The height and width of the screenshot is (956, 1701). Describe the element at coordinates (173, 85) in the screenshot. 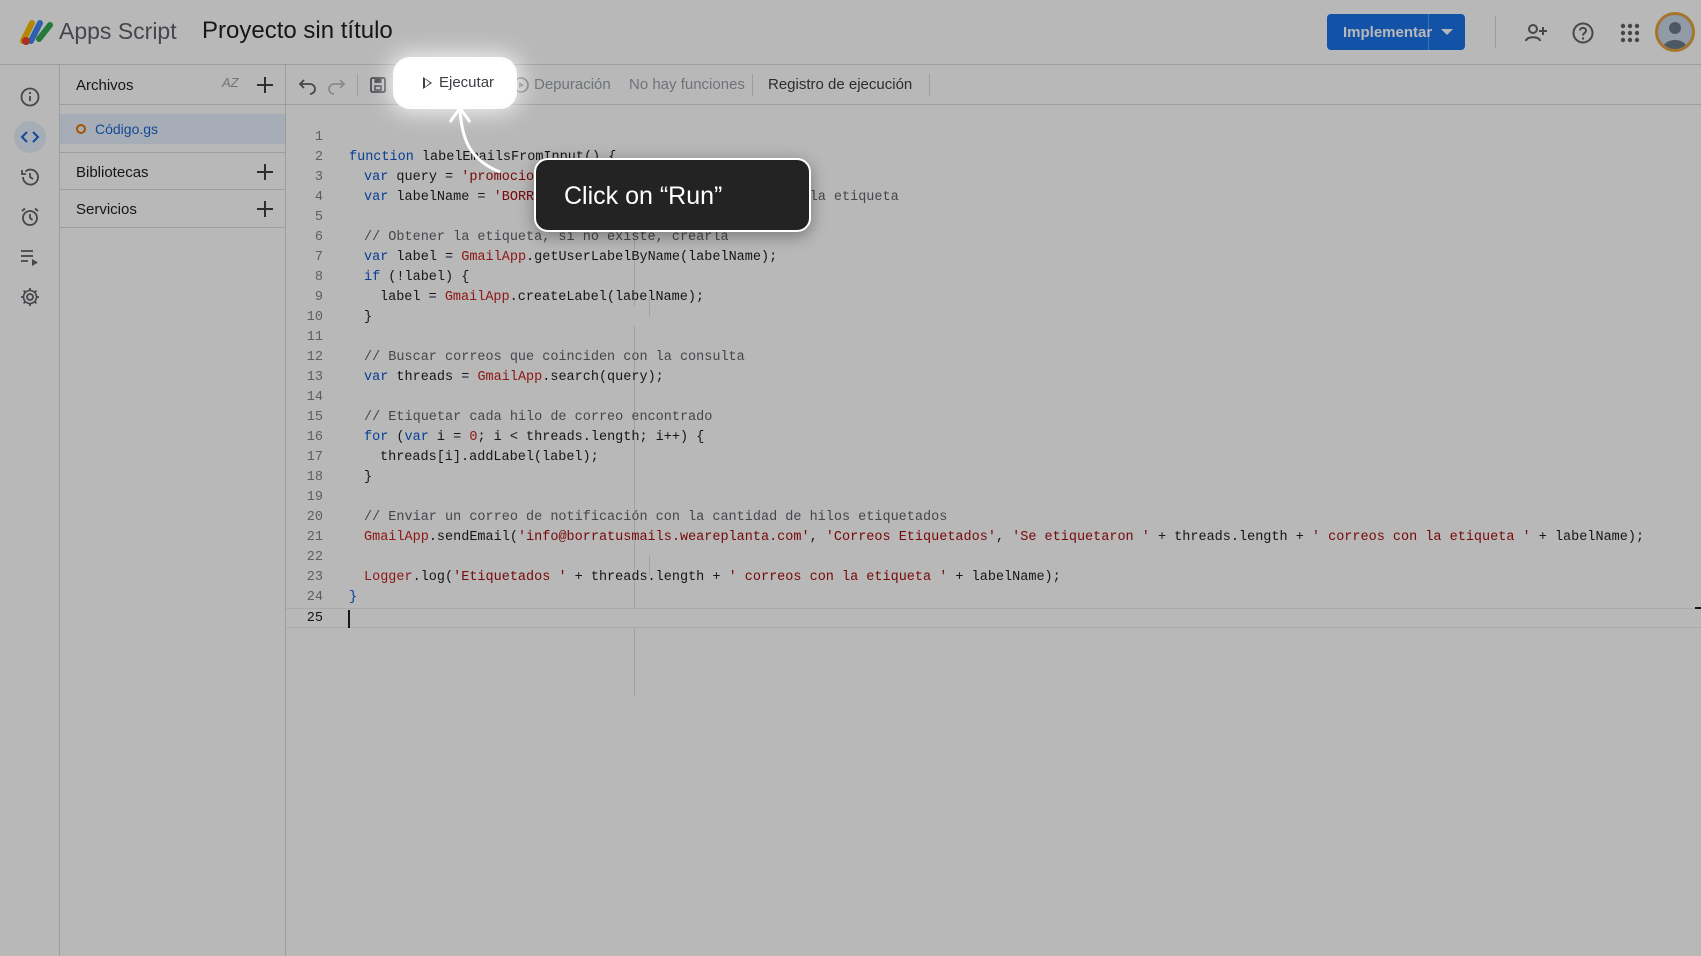

I see `files-header: Archivos AZ` at that location.